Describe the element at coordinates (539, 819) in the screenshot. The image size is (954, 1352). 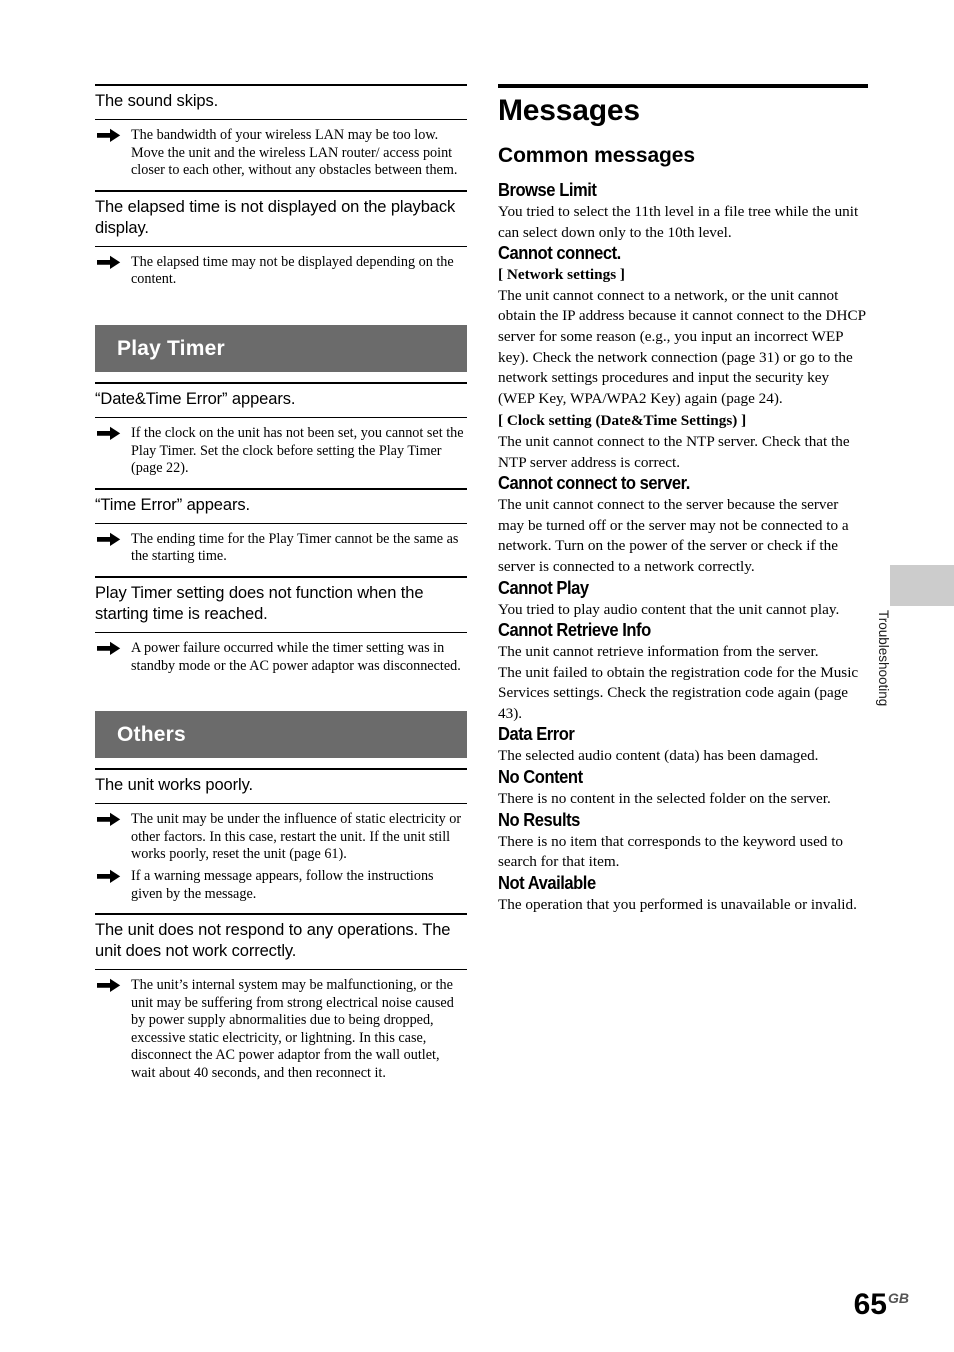
I see `message-title: No Results` at that location.